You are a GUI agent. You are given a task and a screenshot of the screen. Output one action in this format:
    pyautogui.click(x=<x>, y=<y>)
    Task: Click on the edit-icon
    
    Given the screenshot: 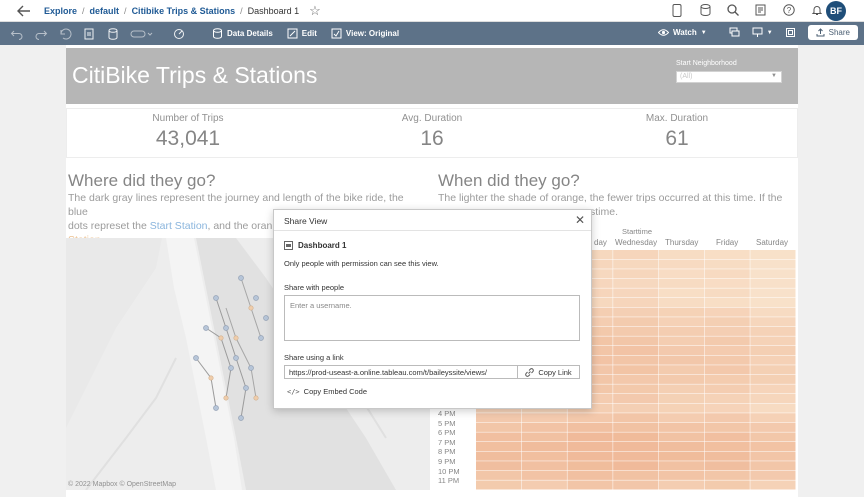 What is the action you would take?
    pyautogui.click(x=292, y=33)
    